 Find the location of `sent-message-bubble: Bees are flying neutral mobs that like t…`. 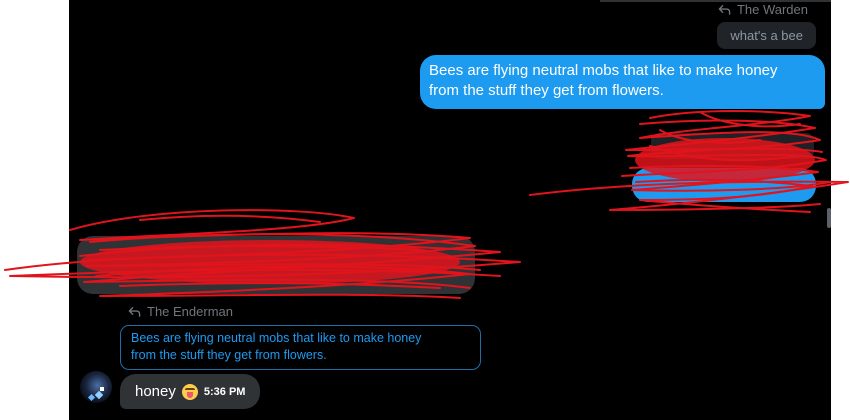

sent-message-bubble: Bees are flying neutral mobs that like t… is located at coordinates (622, 82).